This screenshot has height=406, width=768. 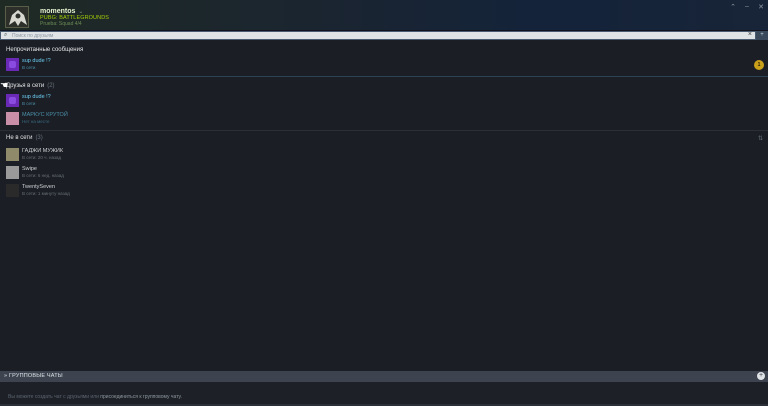 What do you see at coordinates (17, 17) in the screenshot?
I see `user-avatar` at bounding box center [17, 17].